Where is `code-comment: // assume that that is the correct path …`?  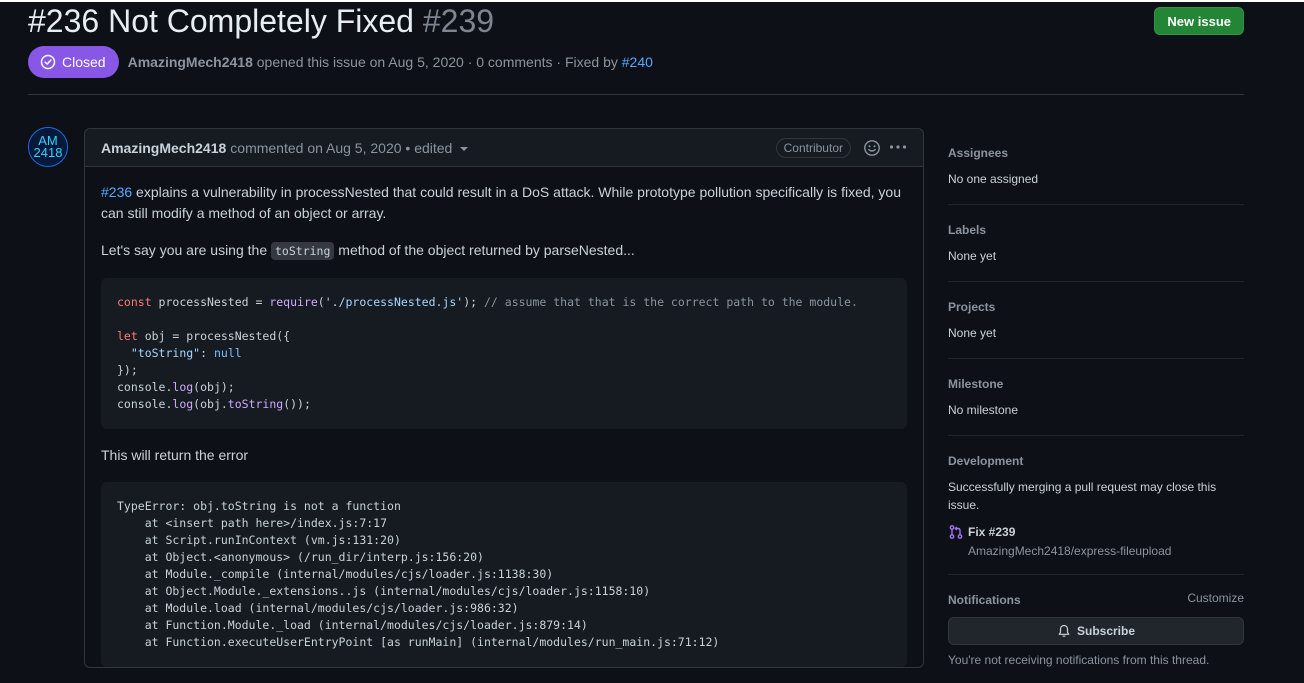 code-comment: // assume that that is the correct path … is located at coordinates (671, 302).